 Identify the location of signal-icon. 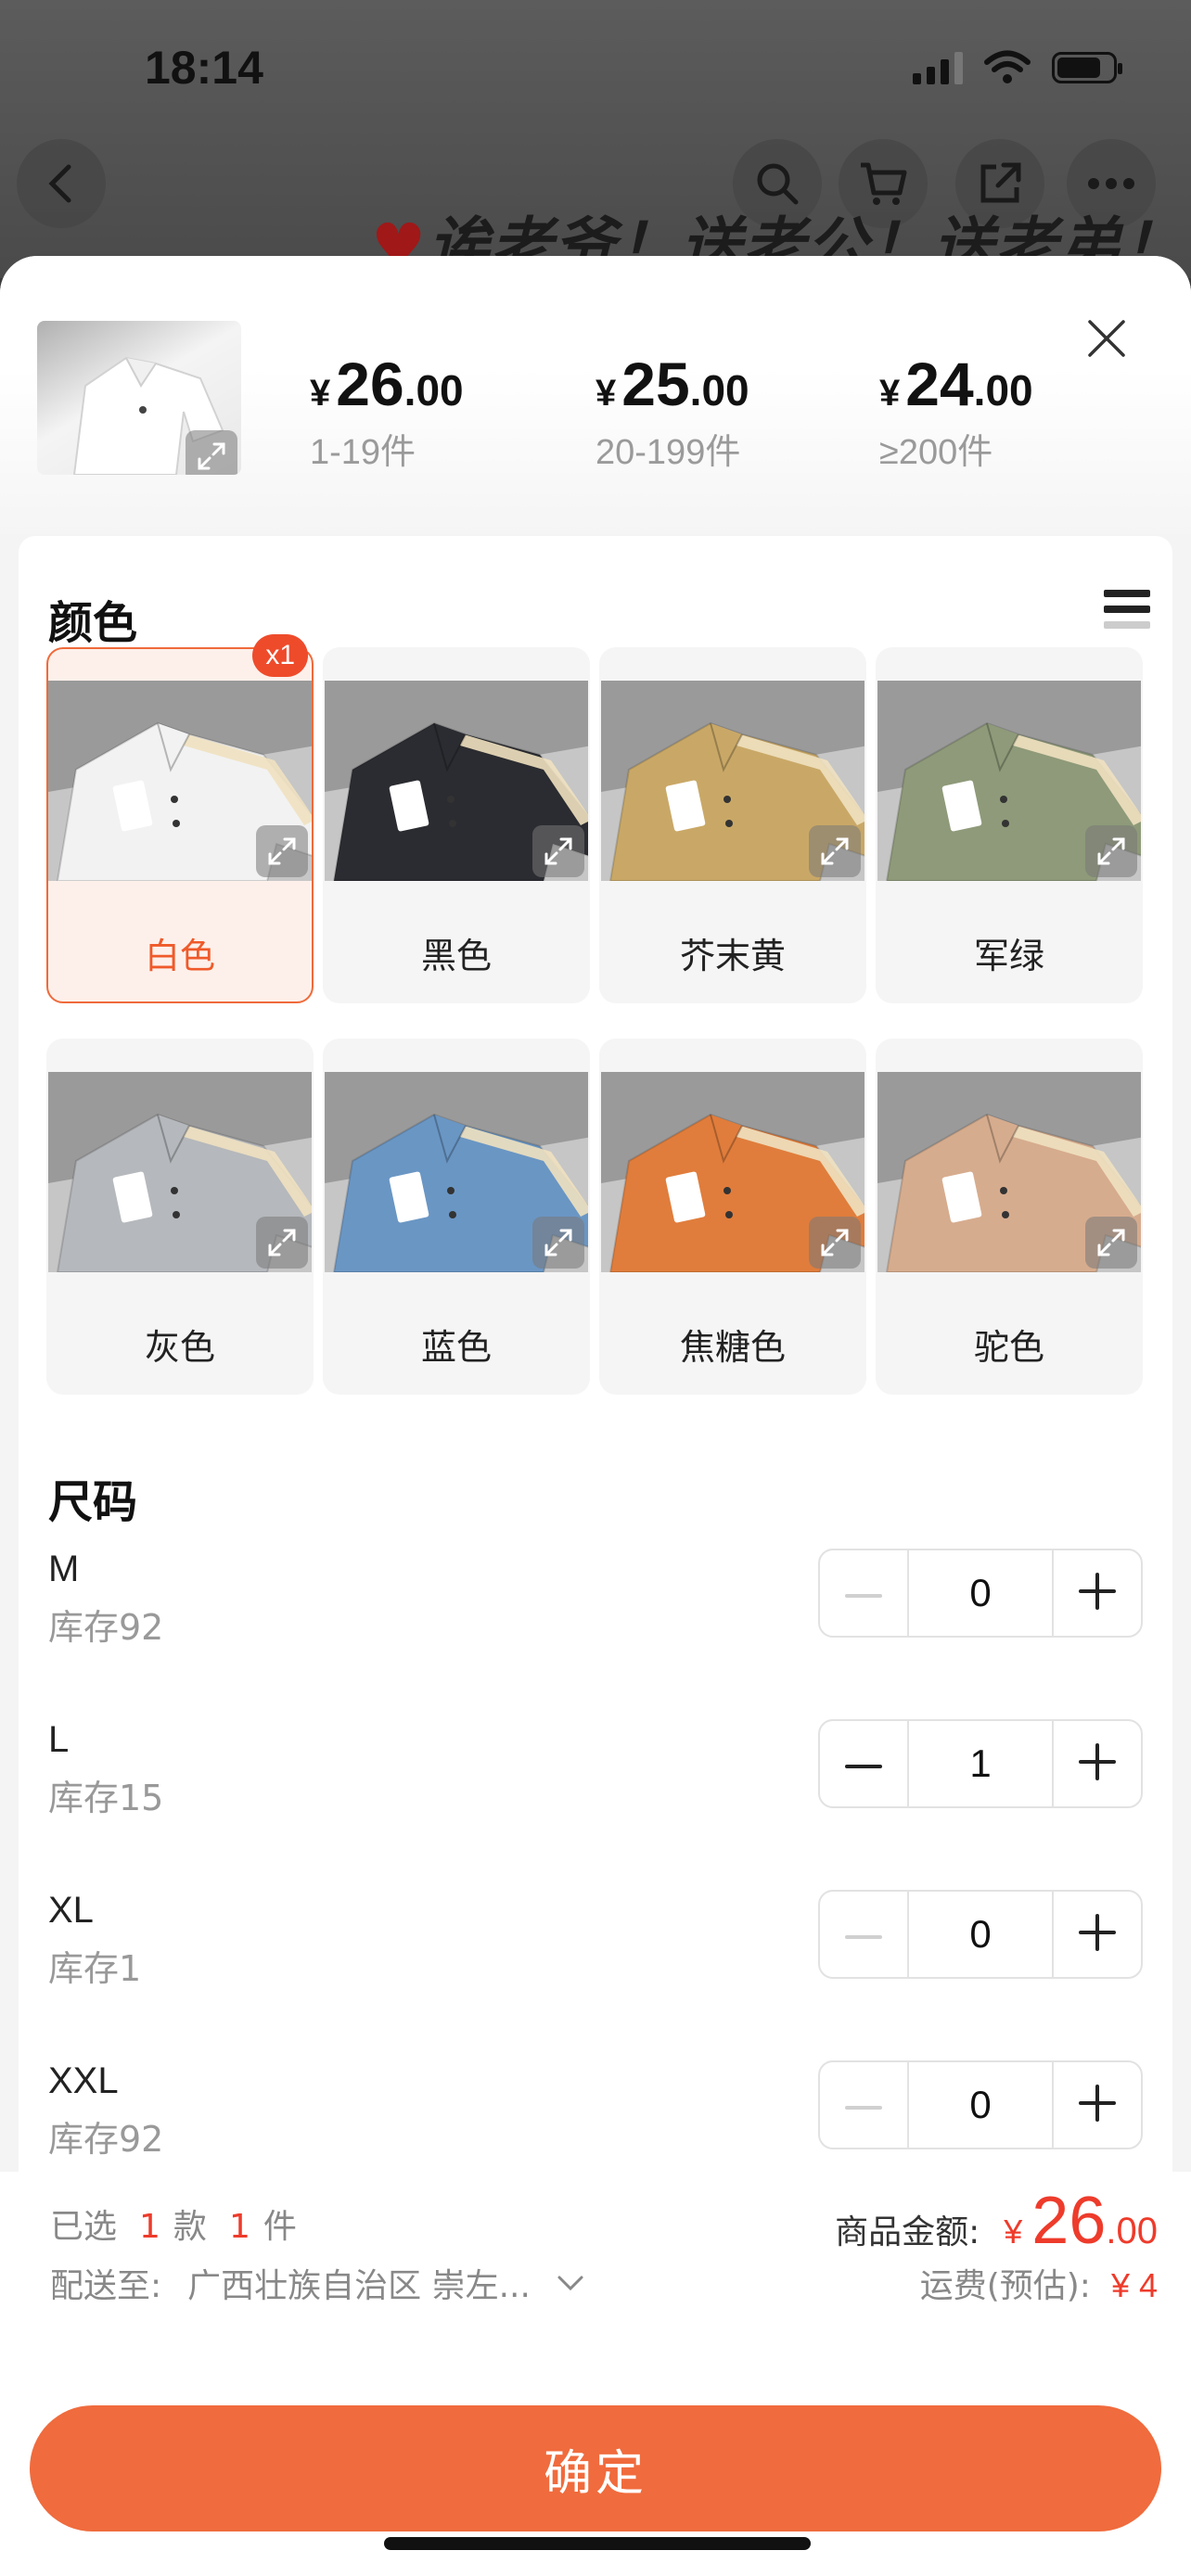
(938, 67).